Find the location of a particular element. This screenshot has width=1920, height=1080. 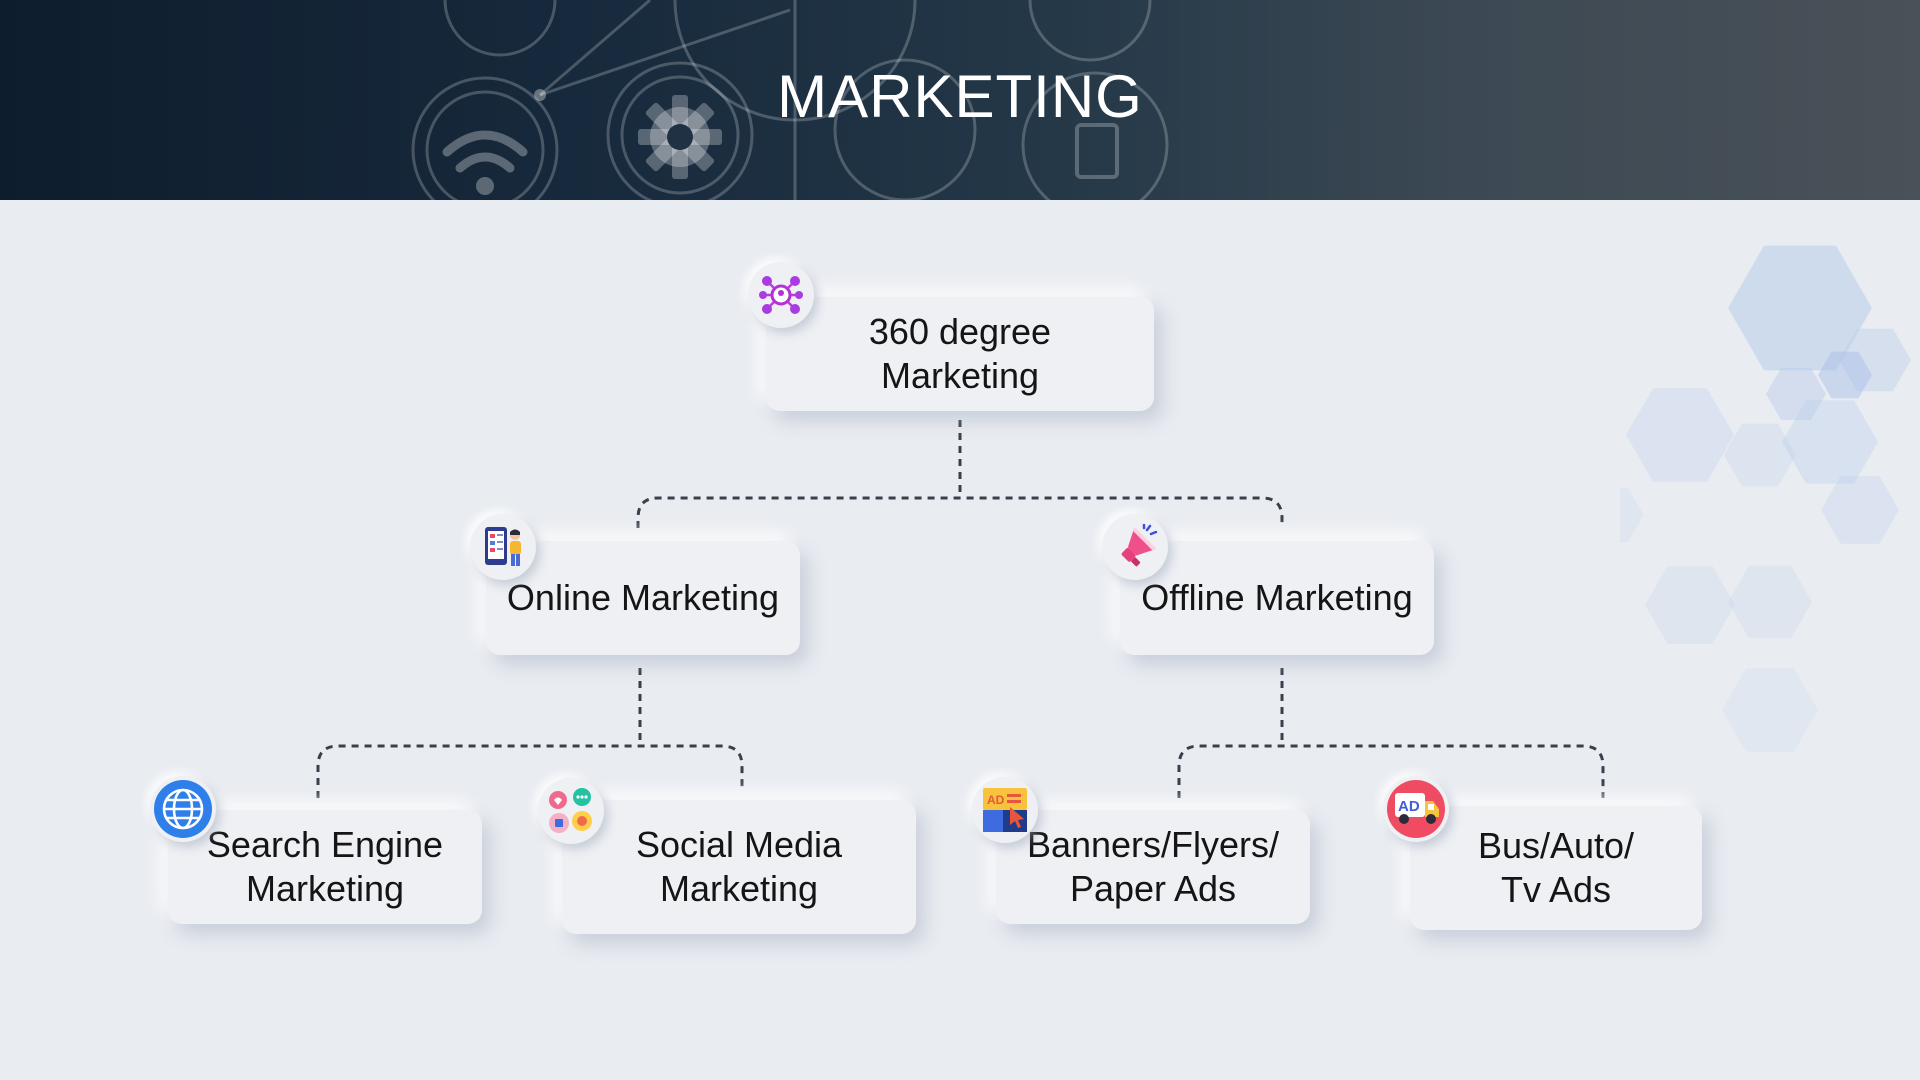

node-social-media-marketing: Social Media Marketing is located at coordinates (739, 867).